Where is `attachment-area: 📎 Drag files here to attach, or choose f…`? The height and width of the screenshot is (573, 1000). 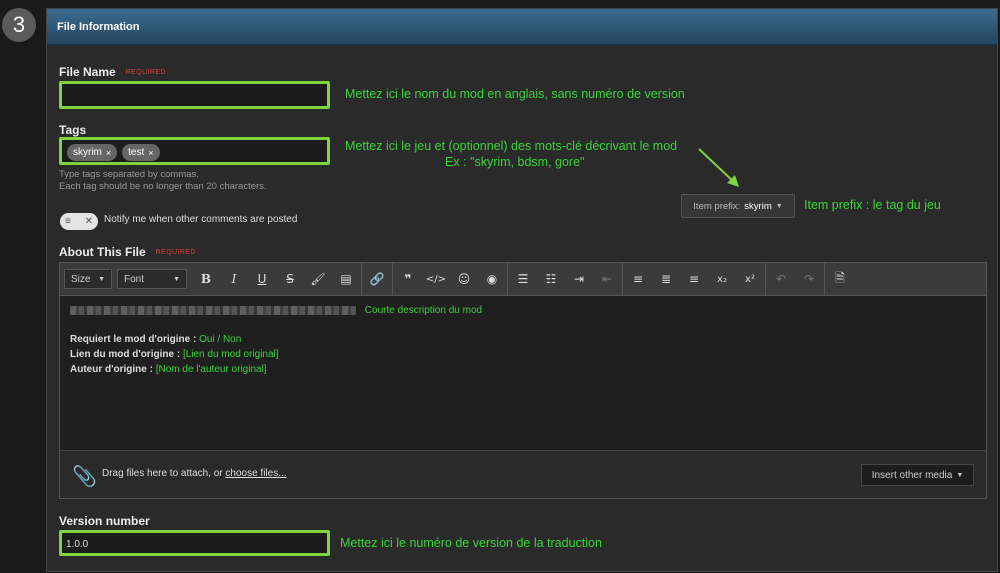
attachment-area: 📎 Drag files here to attach, or choose f… is located at coordinates (523, 474).